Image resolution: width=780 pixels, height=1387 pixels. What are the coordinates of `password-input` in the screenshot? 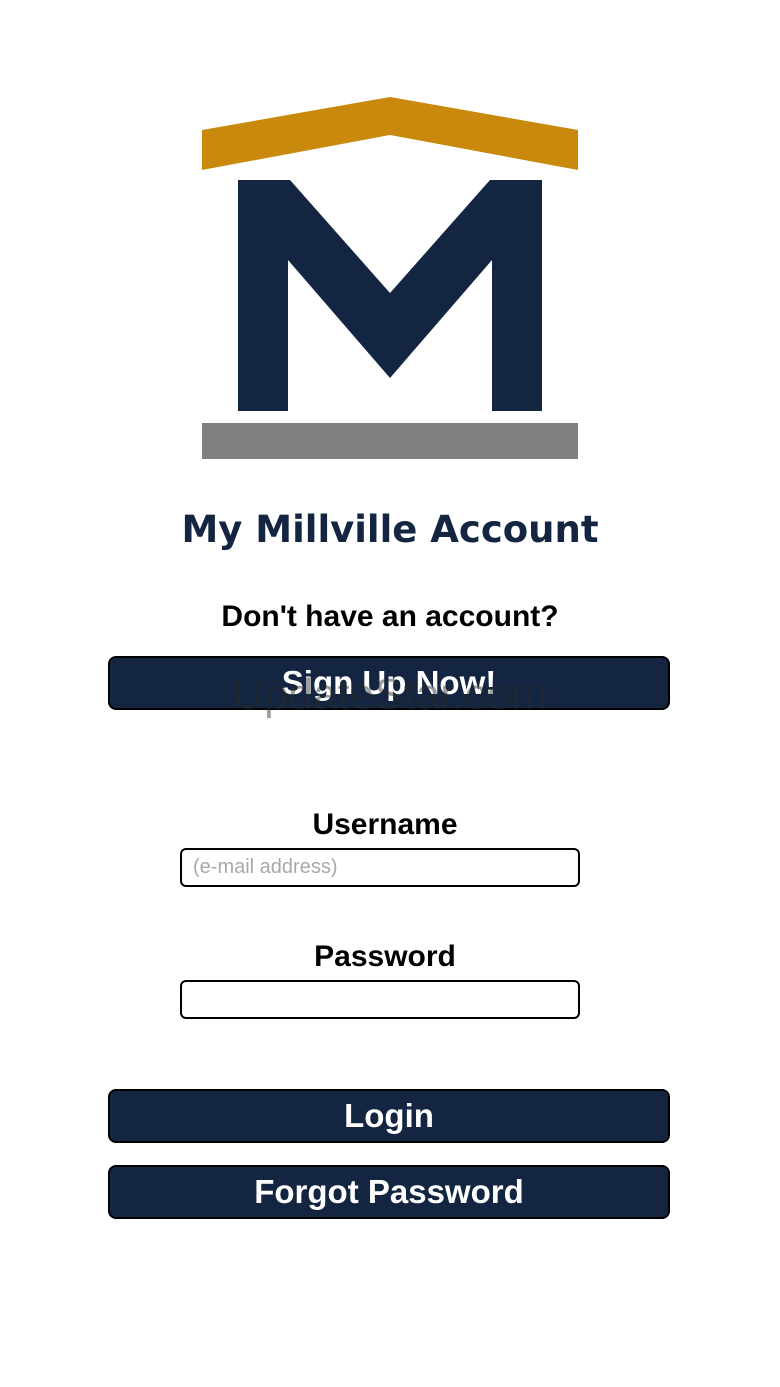 It's located at (380, 999).